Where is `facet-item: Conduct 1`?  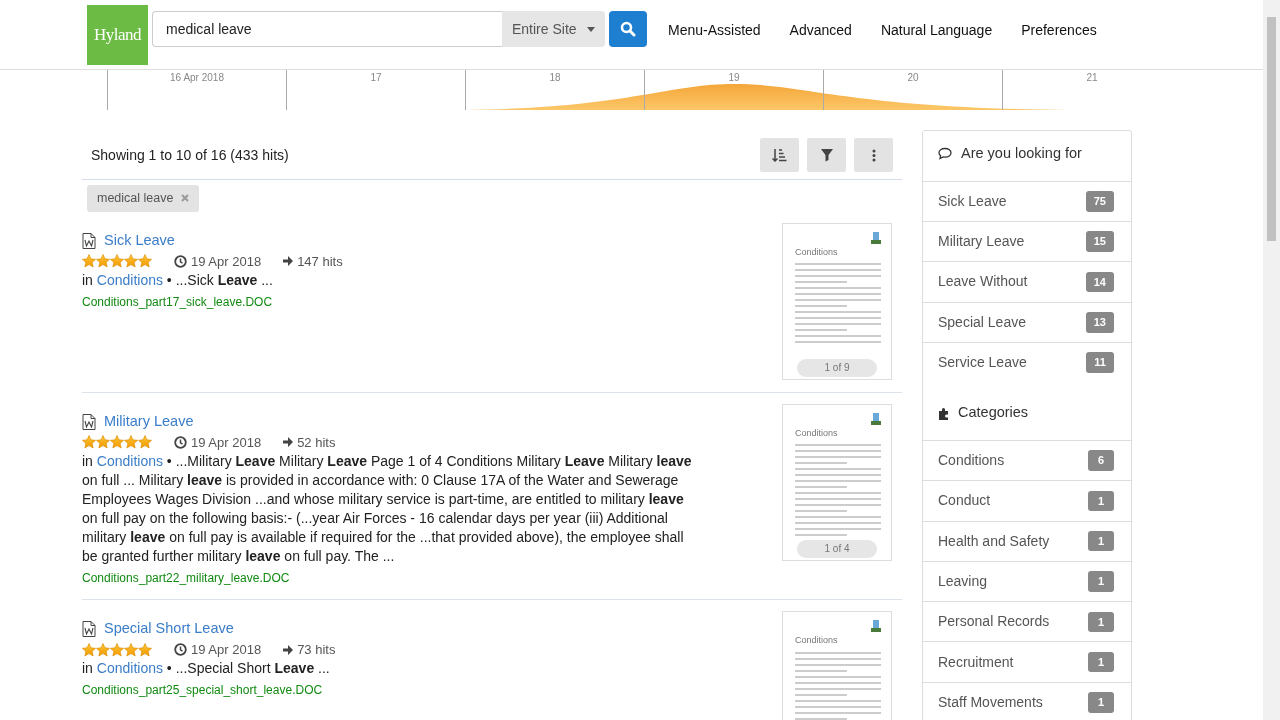 facet-item: Conduct 1 is located at coordinates (1027, 500).